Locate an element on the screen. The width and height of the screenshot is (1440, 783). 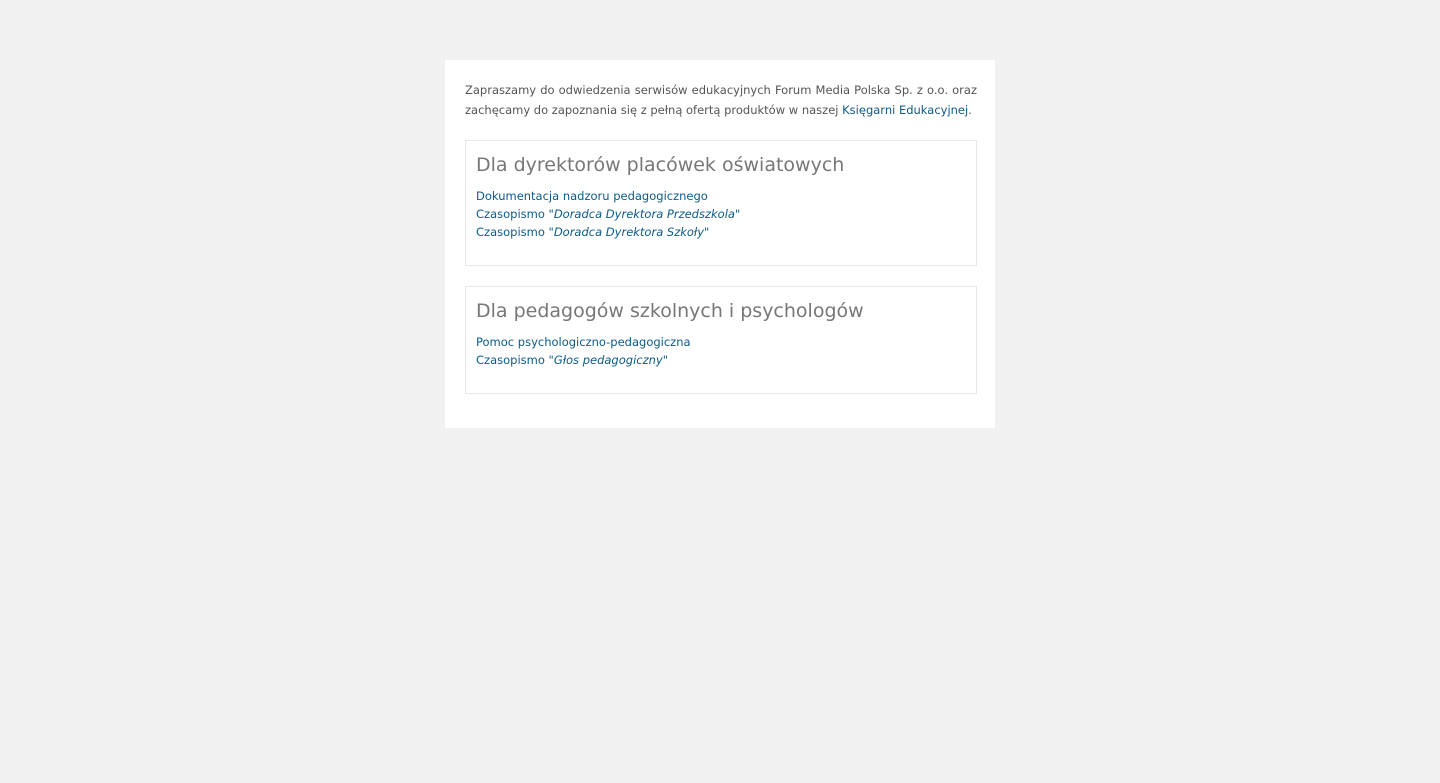
link-pedagogical-voice: Czasopismo "Głos pedagogiczny" is located at coordinates (721, 360).